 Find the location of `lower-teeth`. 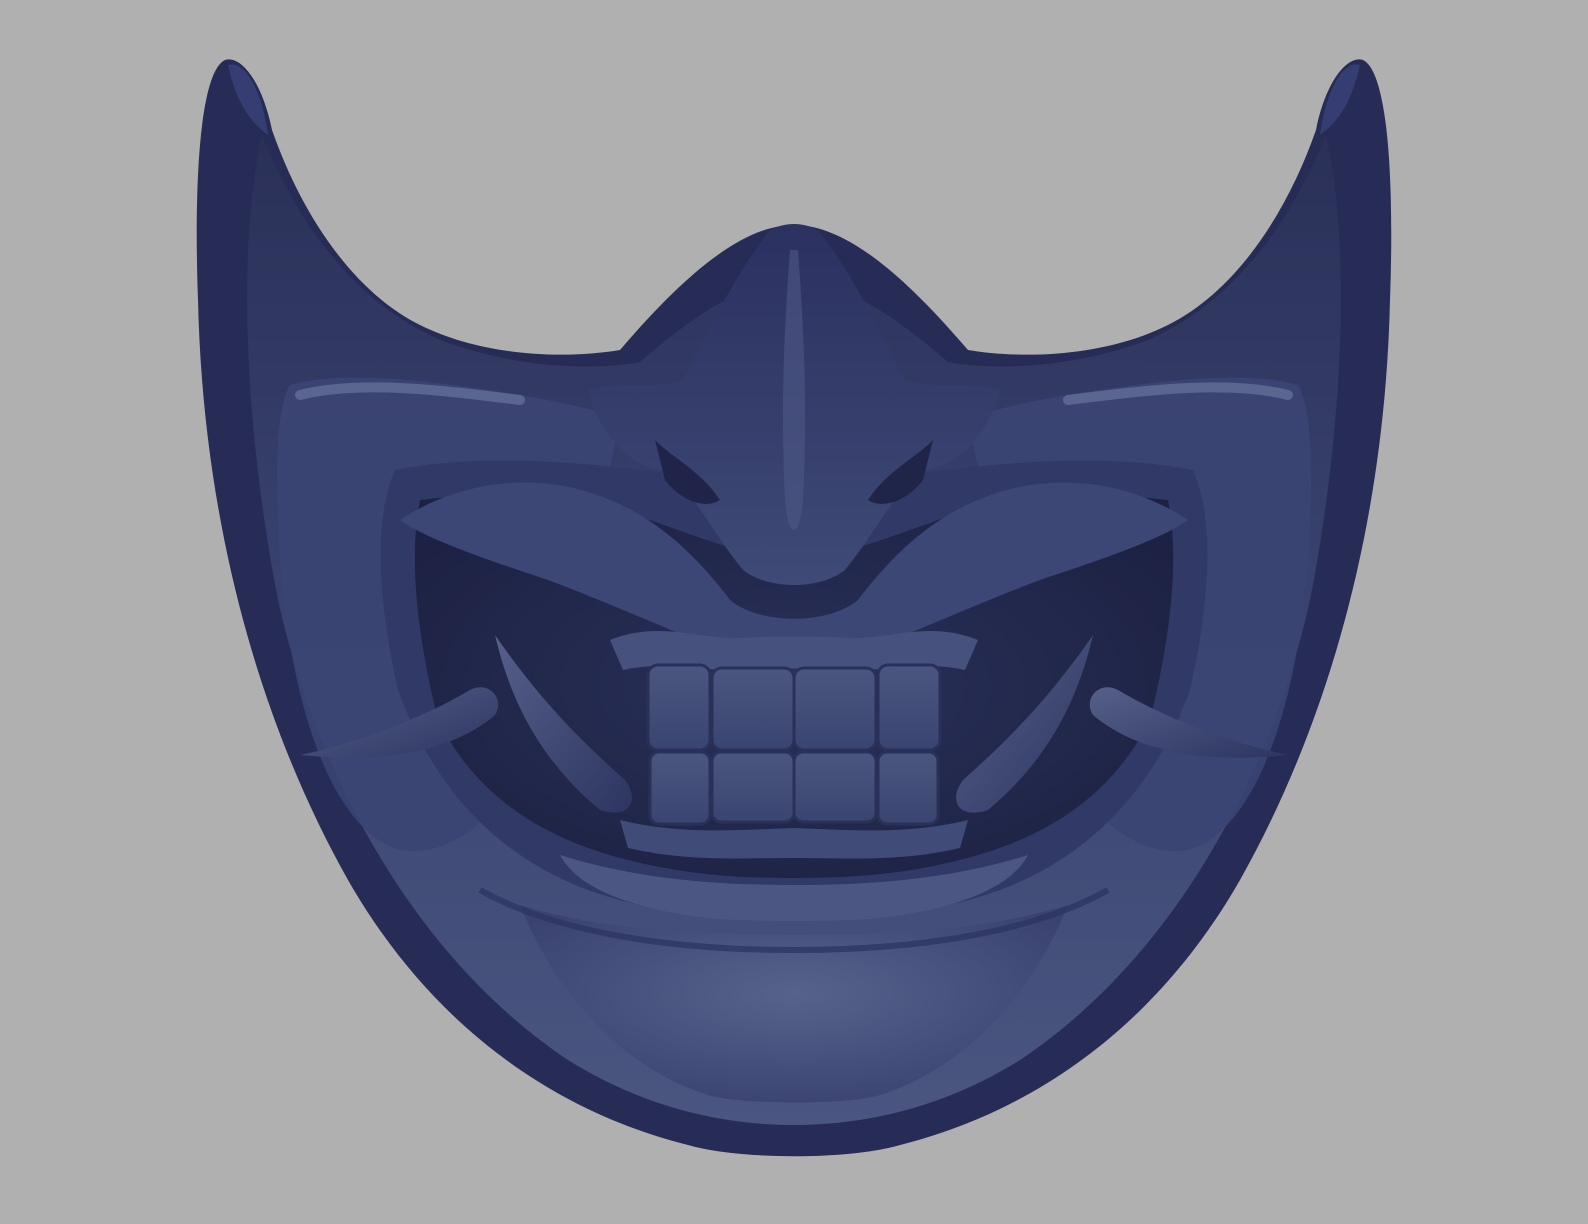

lower-teeth is located at coordinates (794, 788).